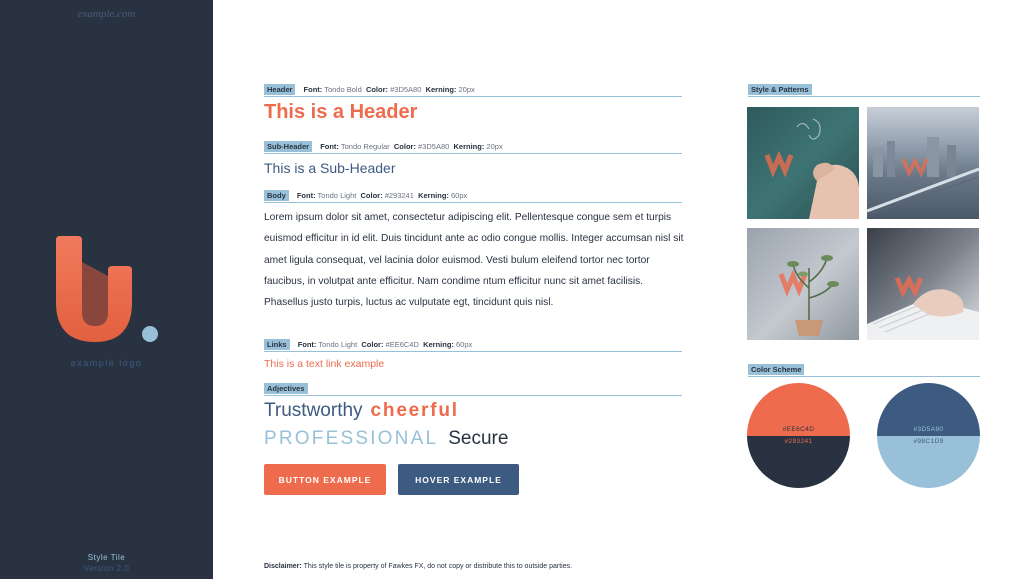 Image resolution: width=1030 pixels, height=579 pixels. Describe the element at coordinates (399, 195) in the screenshot. I see `color-value: #293241` at that location.